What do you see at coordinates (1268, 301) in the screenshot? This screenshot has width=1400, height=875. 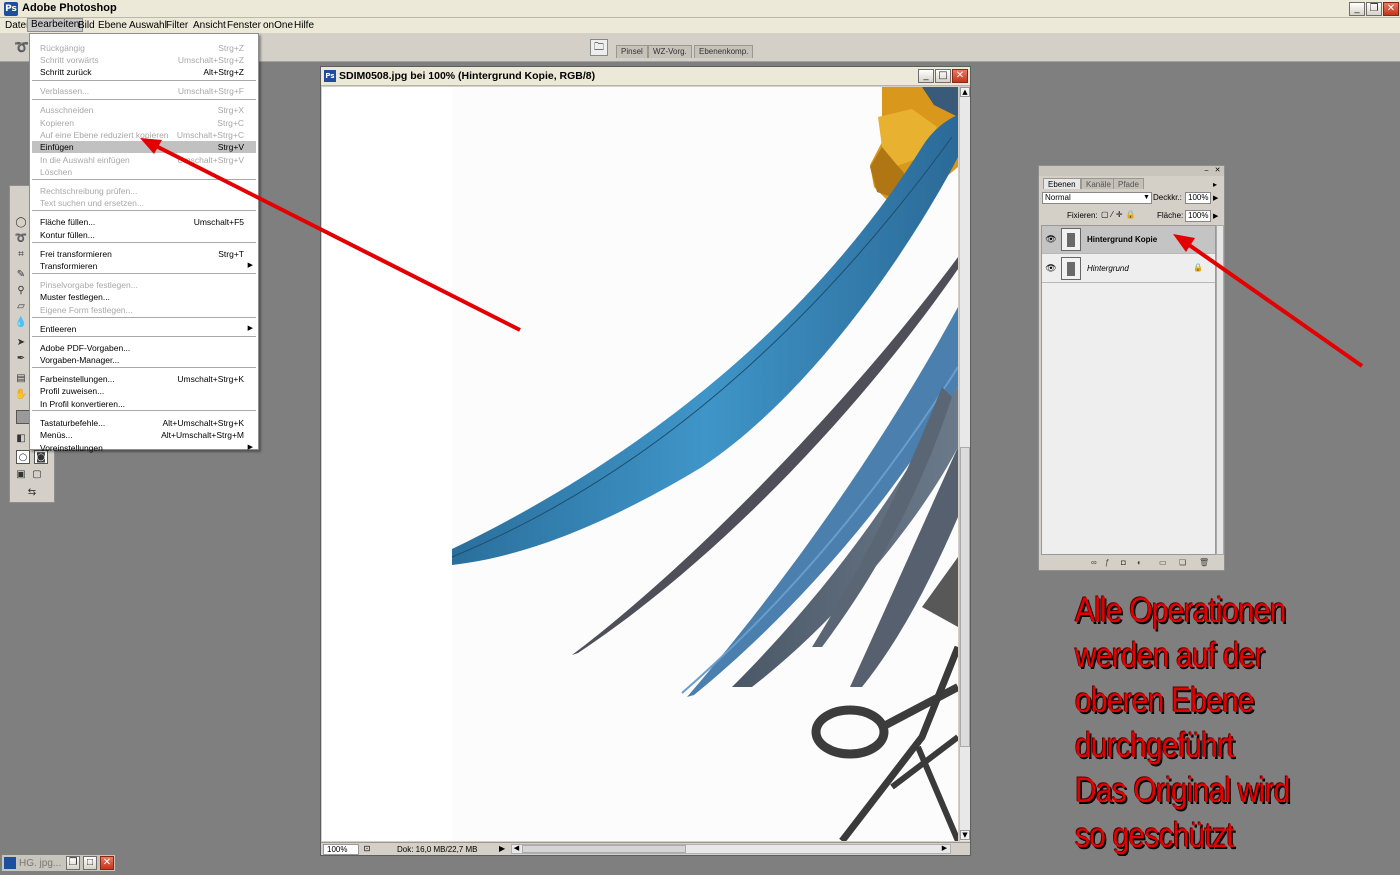 I see `arrow-to-layer` at bounding box center [1268, 301].